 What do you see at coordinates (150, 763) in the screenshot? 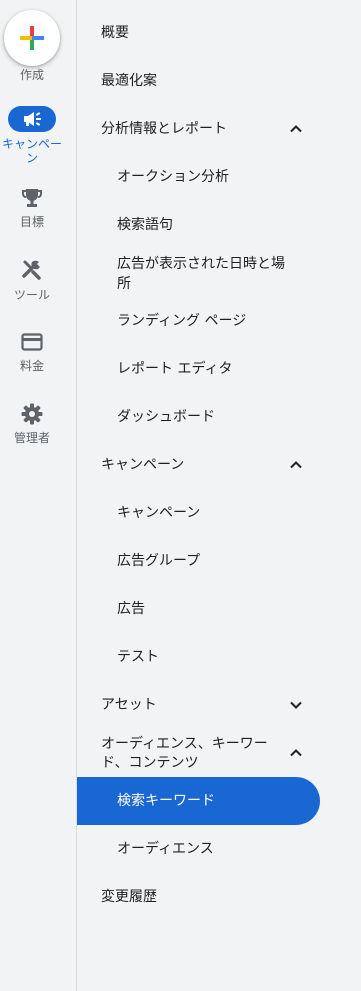
I see `menu-section-label-line2: ド、コンテンツ` at bounding box center [150, 763].